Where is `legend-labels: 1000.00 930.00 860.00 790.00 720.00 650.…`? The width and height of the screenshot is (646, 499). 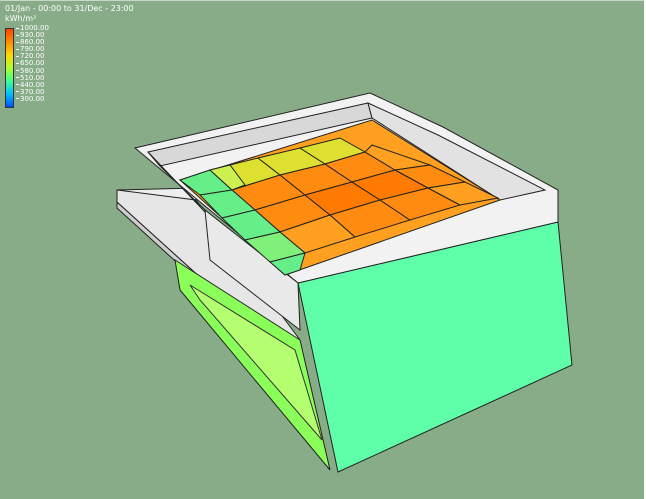 legend-labels: 1000.00 930.00 860.00 790.00 720.00 650.… is located at coordinates (32, 63).